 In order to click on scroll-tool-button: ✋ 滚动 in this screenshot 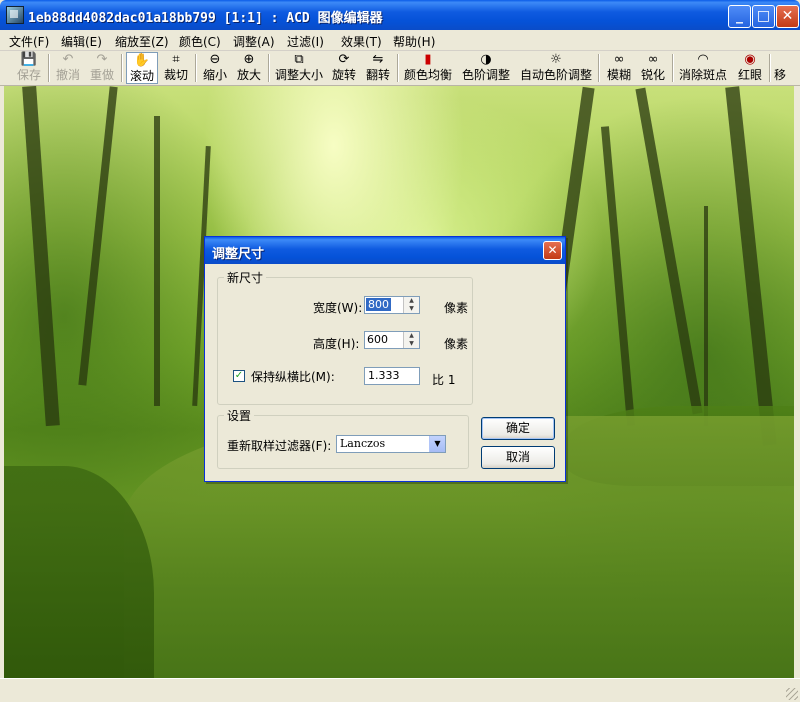, I will do `click(142, 68)`.